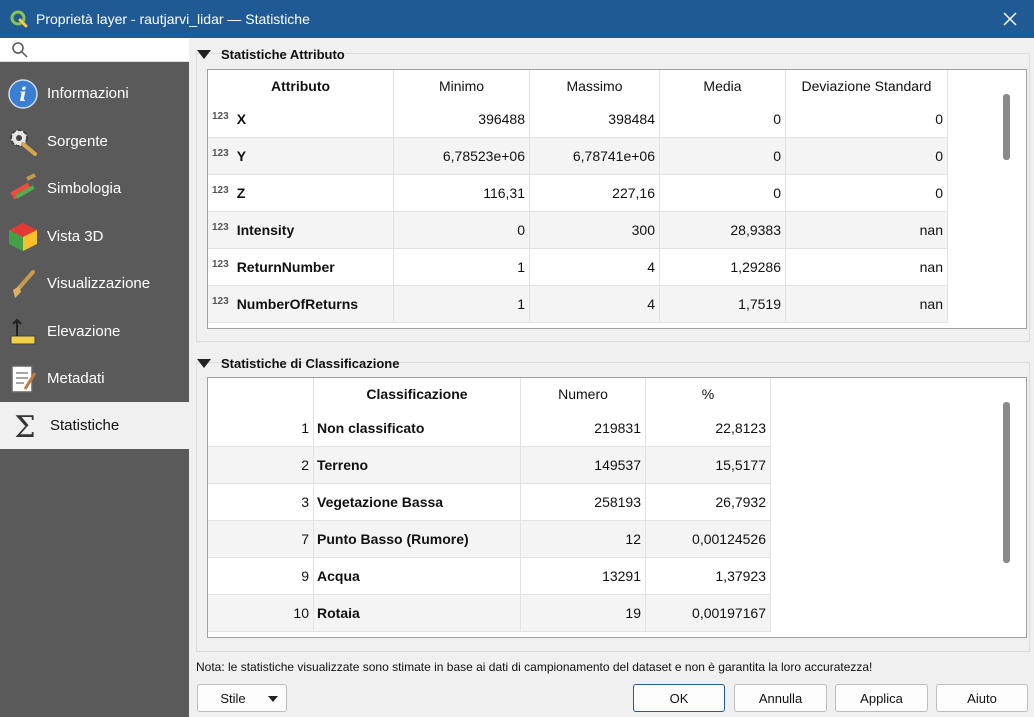 The width and height of the screenshot is (1034, 717). I want to click on mean-value: 0, so click(723, 193).